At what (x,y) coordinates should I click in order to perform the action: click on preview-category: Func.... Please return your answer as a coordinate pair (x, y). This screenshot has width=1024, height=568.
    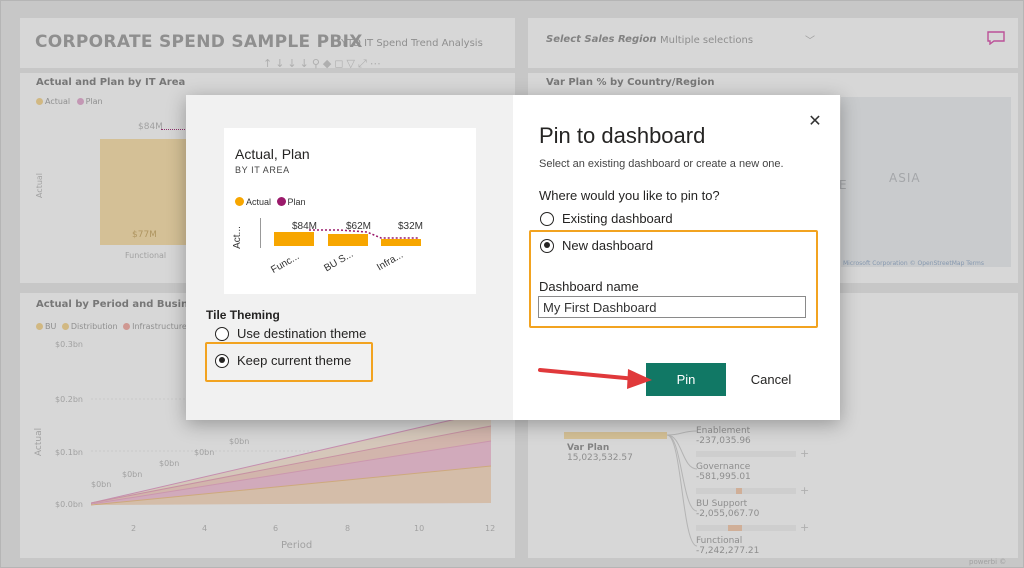
    Looking at the image, I should click on (285, 263).